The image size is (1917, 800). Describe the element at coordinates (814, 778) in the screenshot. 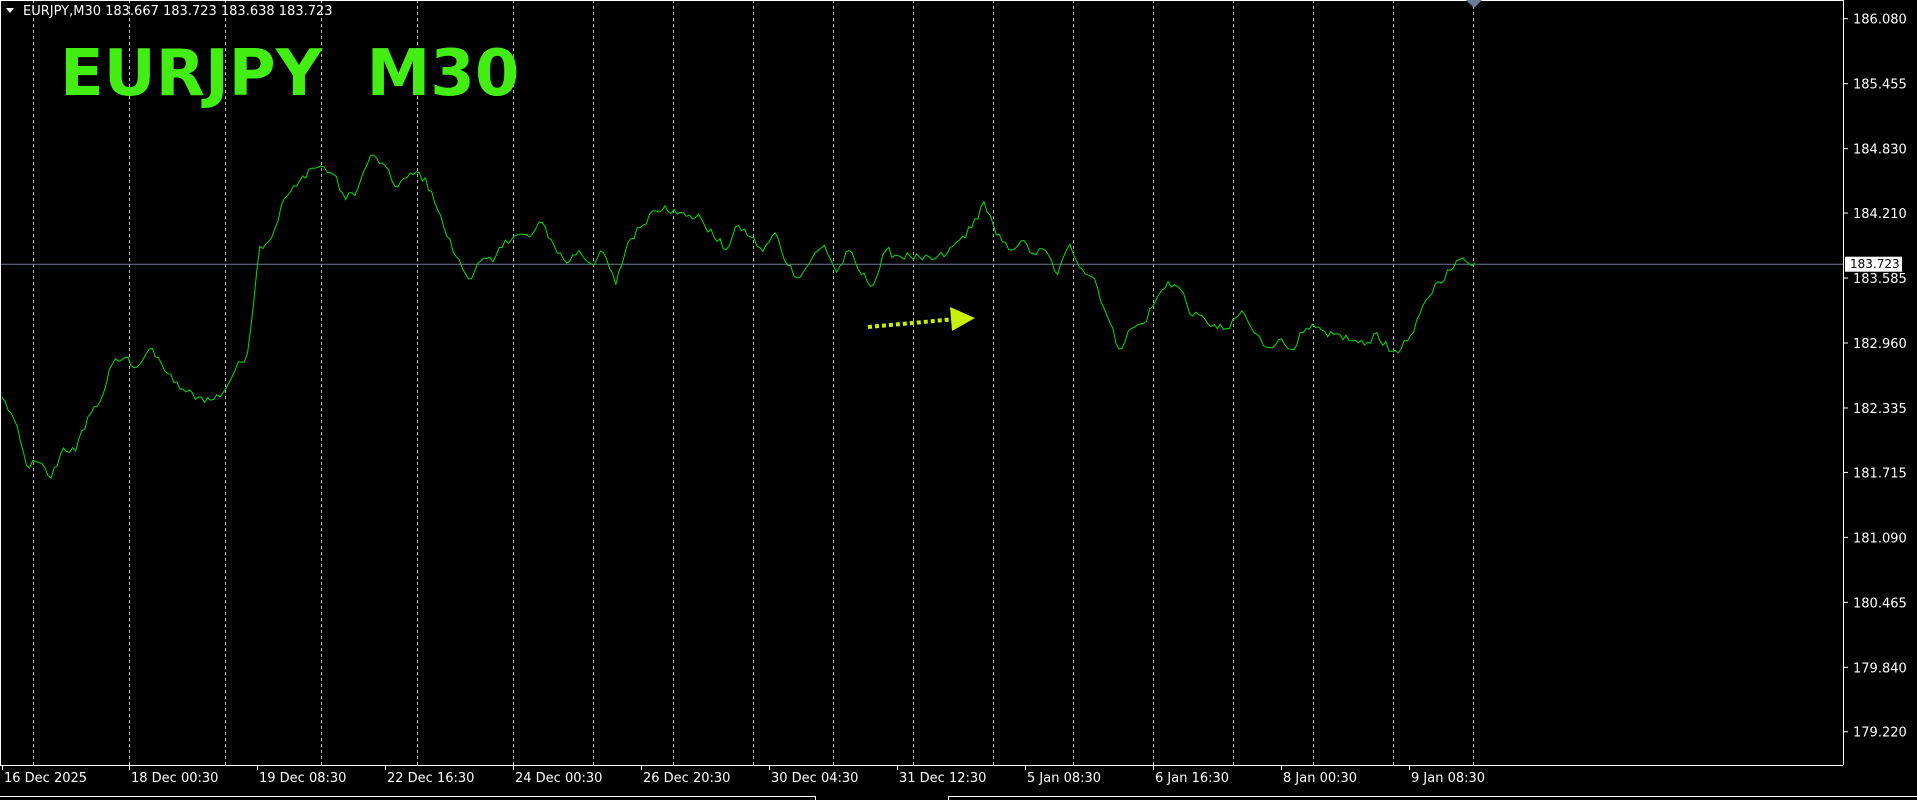

I see `time-axis-label: 30 Dec 04:30` at that location.